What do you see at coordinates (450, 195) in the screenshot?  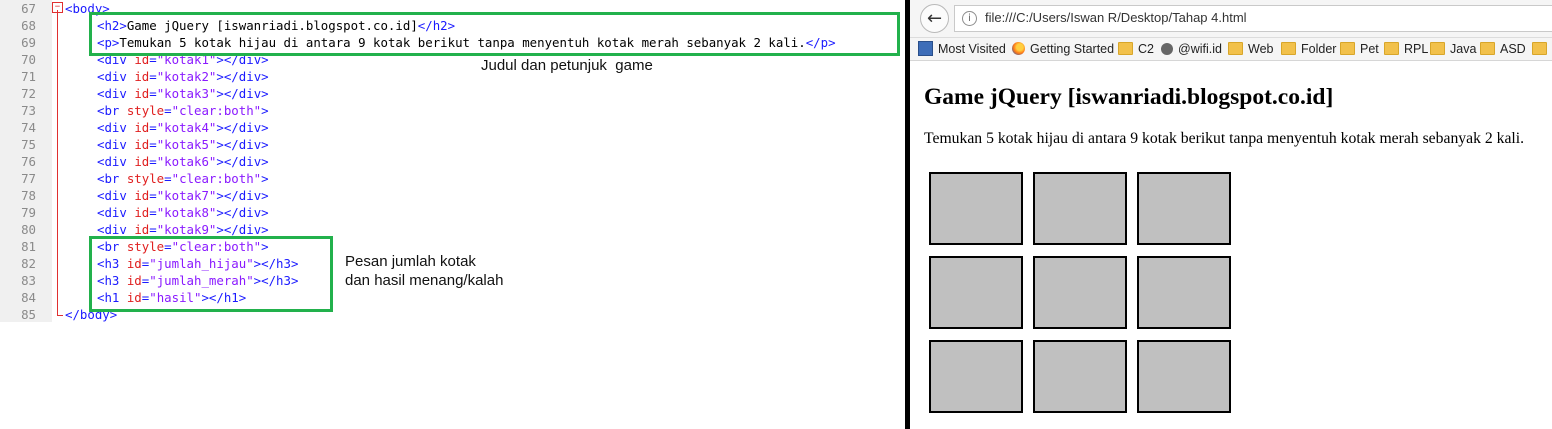 I see `code-line: 78 <div id="kotak7"></div>` at bounding box center [450, 195].